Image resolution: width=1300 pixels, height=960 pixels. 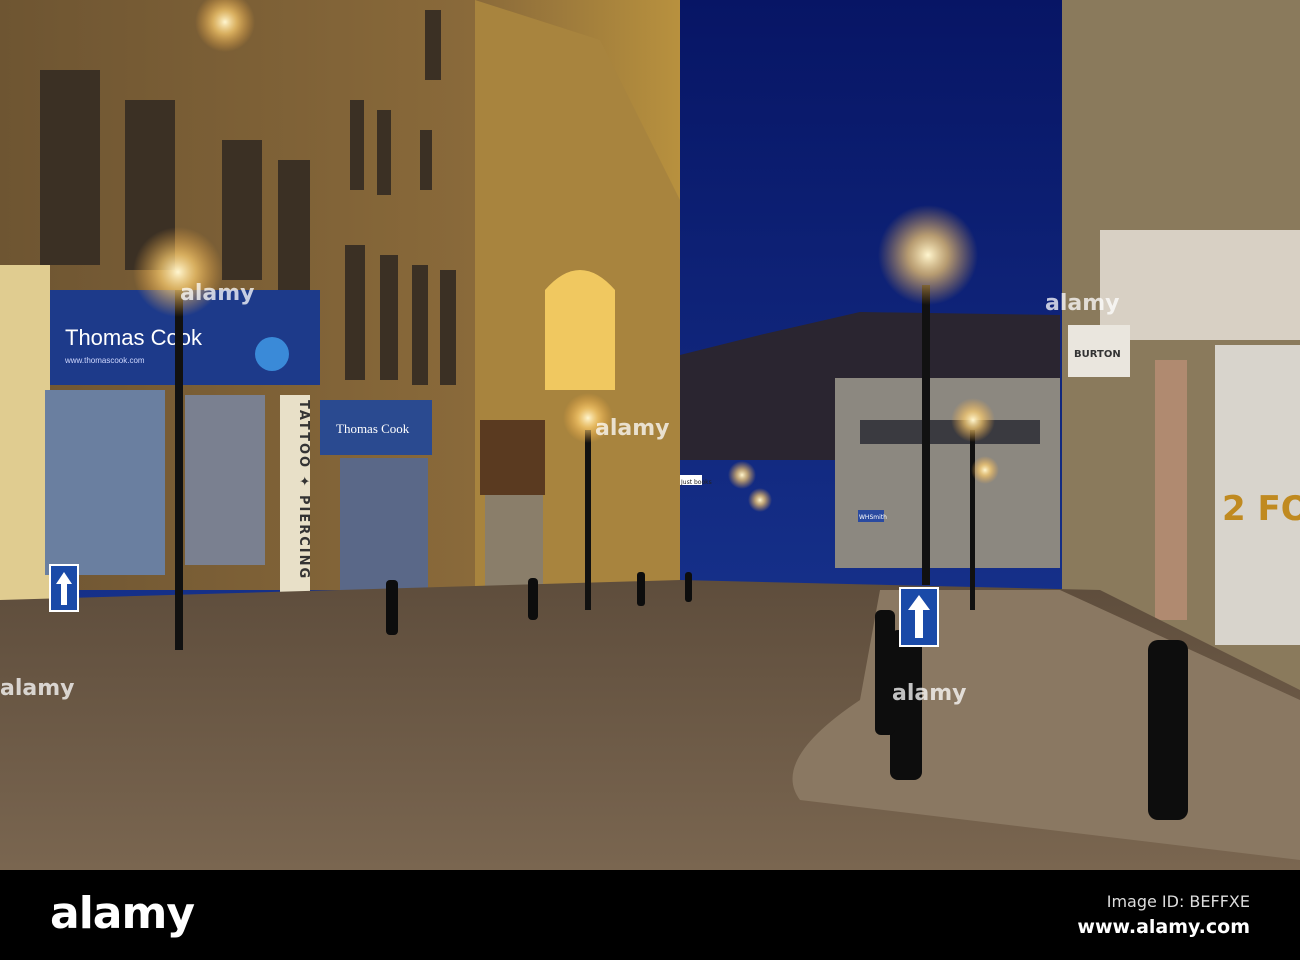 What do you see at coordinates (696, 482) in the screenshot?
I see `books-sign: Just books` at bounding box center [696, 482].